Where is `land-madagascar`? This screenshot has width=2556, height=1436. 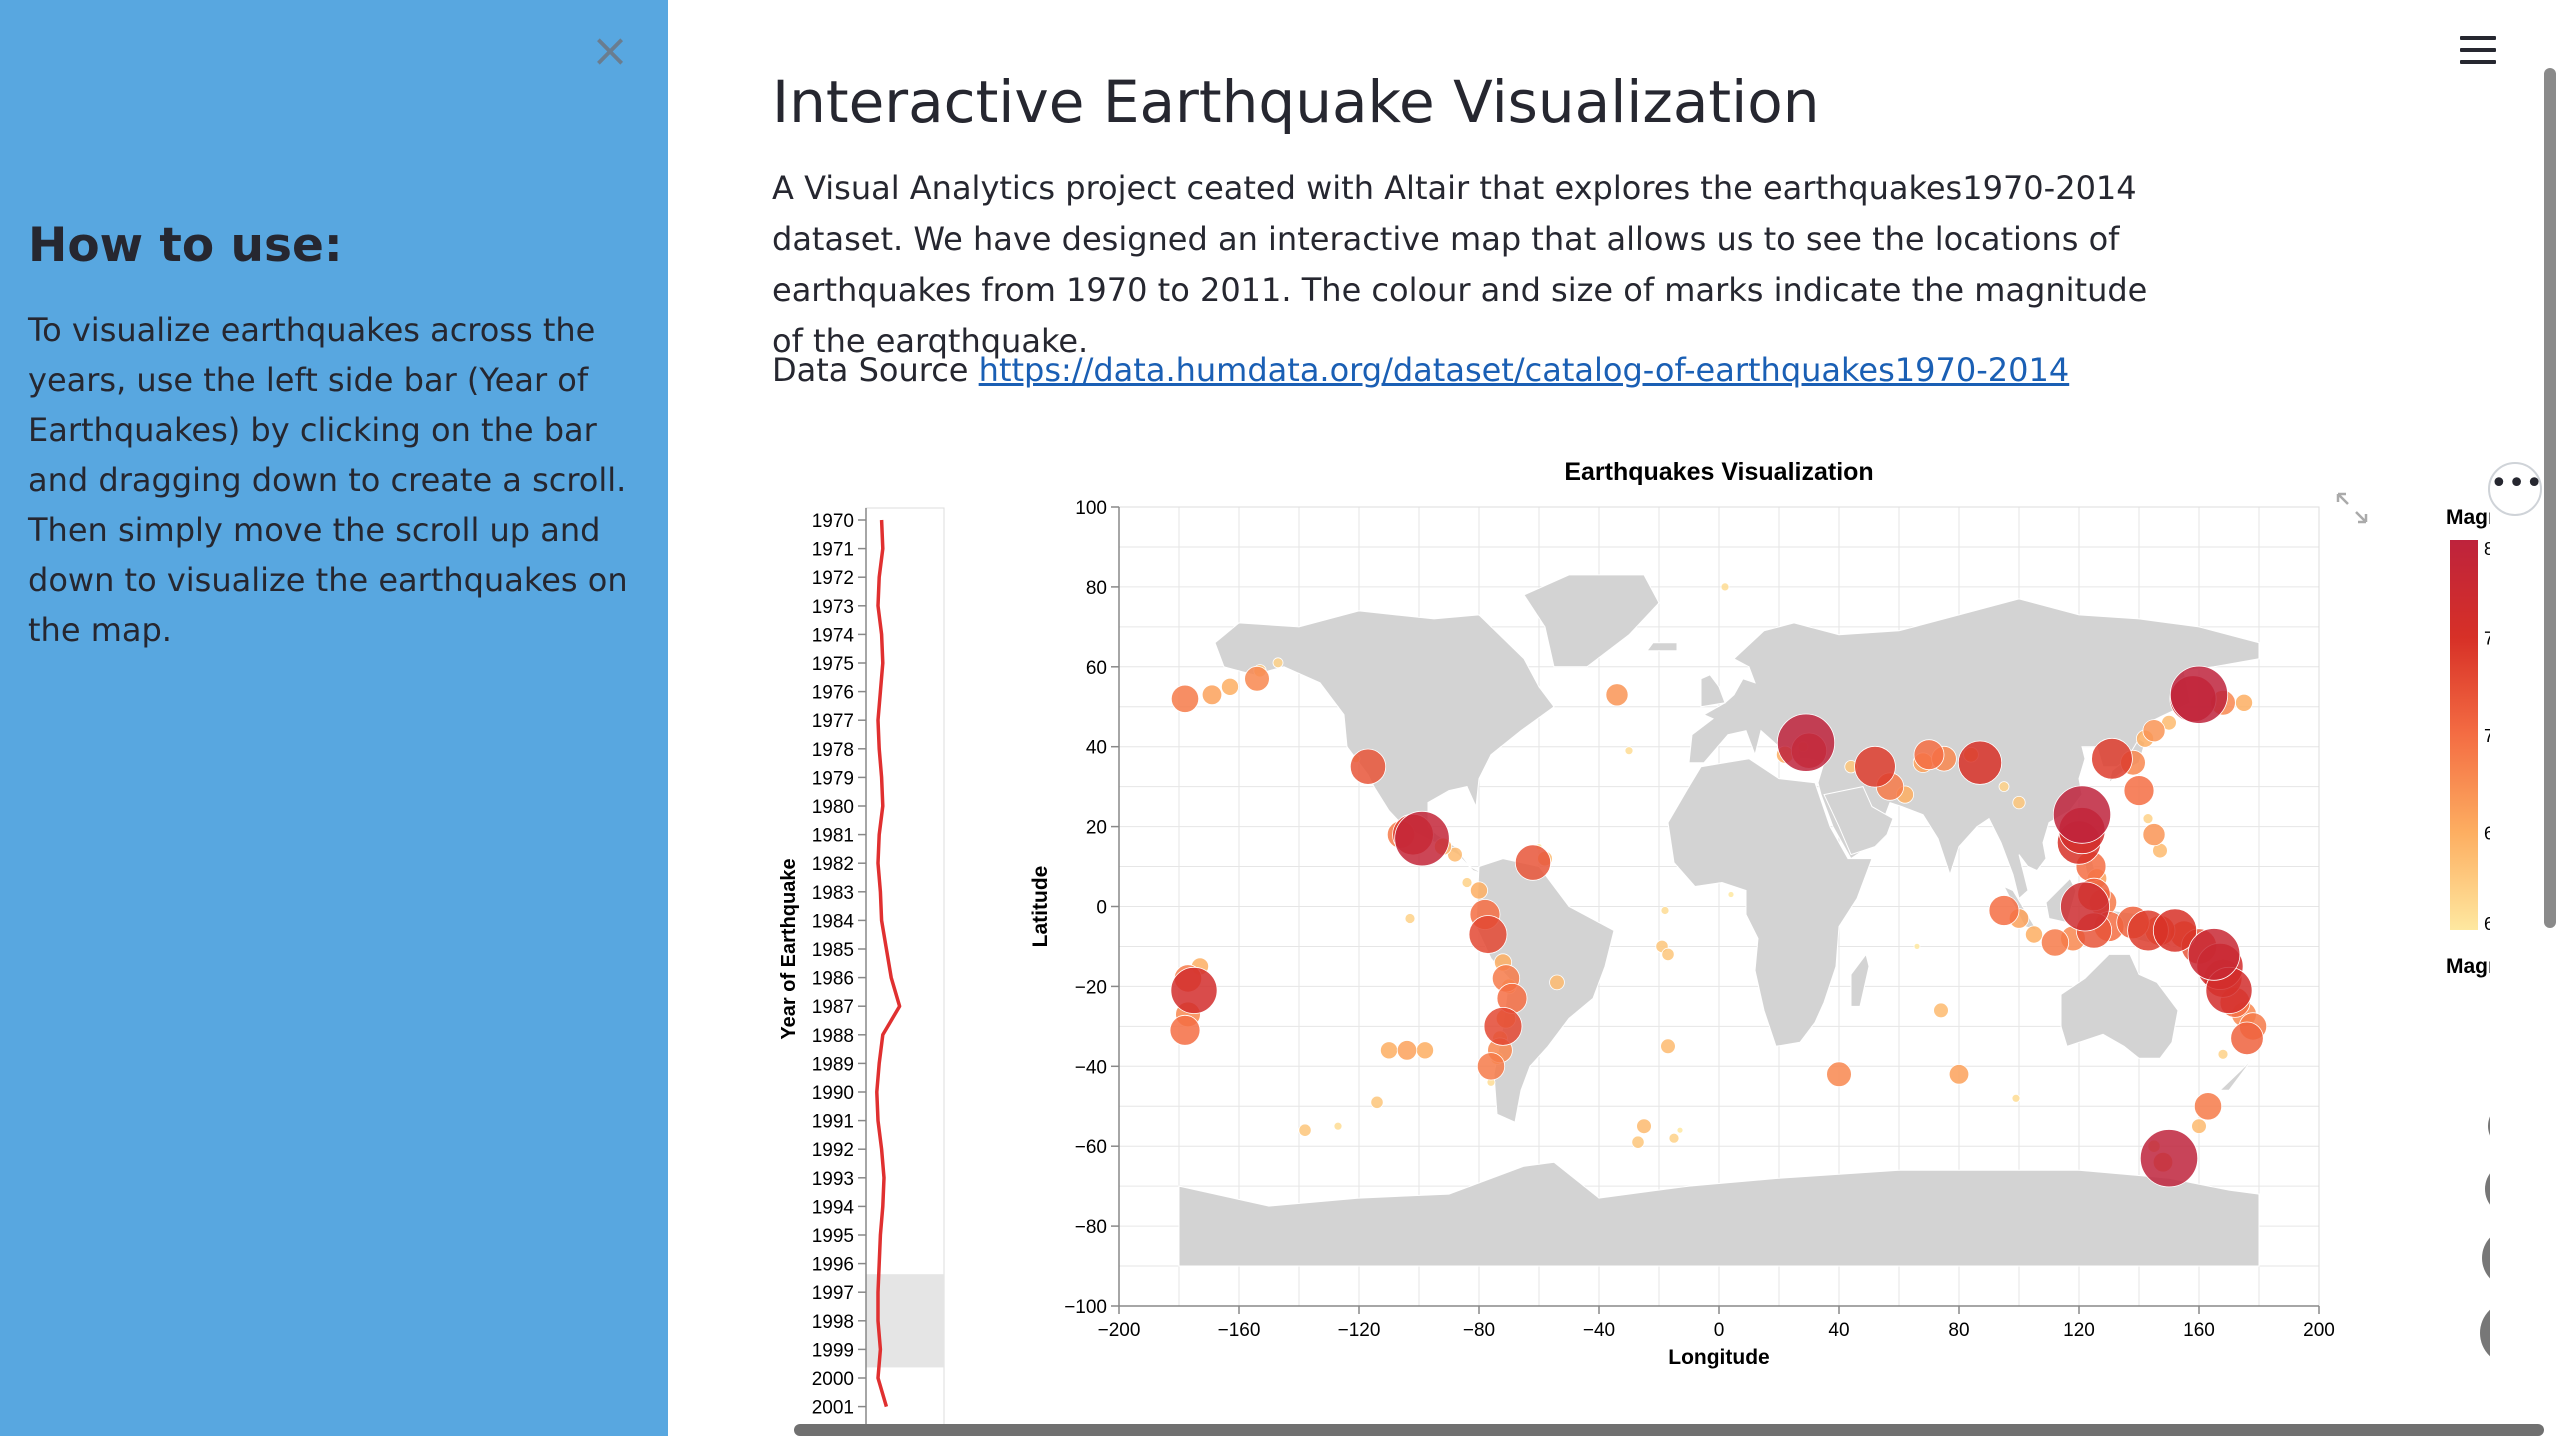
land-madagascar is located at coordinates (1860, 980).